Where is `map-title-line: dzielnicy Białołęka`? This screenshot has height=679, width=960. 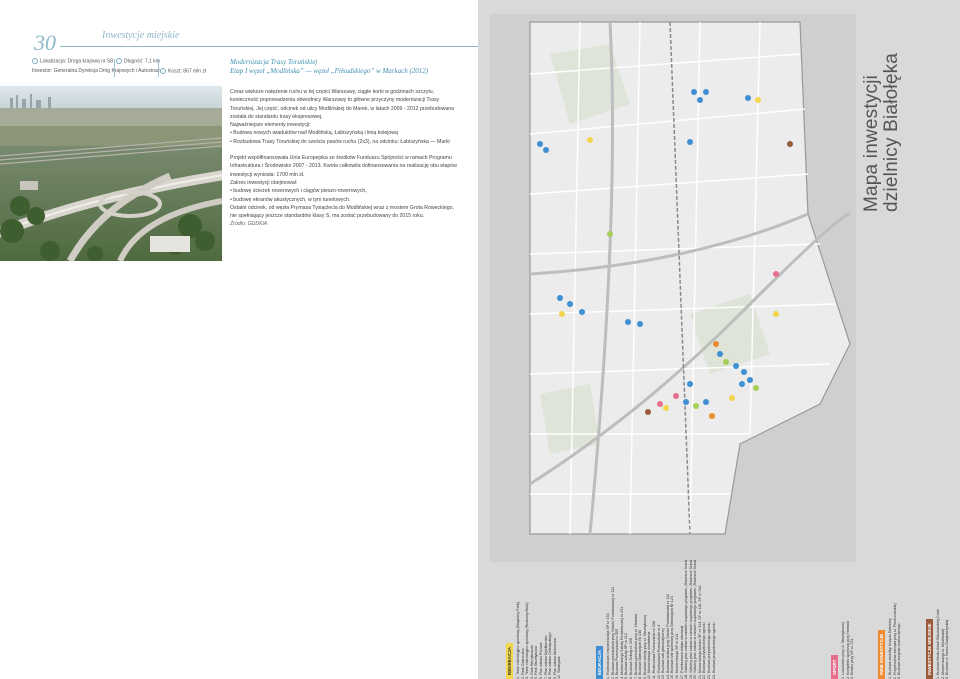
map-title-line: dzielnicy Białołęka is located at coordinates (891, 132).